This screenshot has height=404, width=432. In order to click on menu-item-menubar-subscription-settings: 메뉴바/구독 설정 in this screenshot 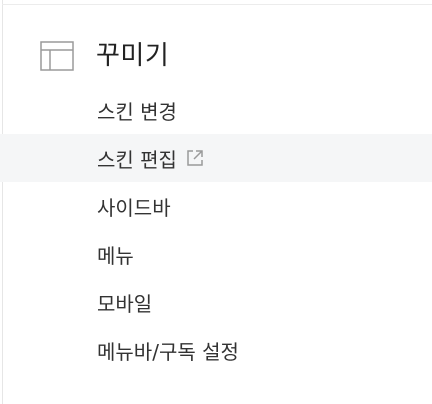, I will do `click(216, 350)`.